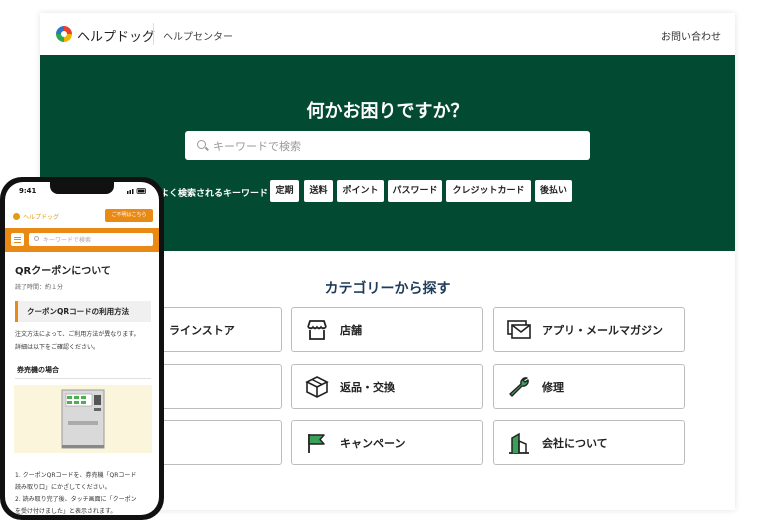  Describe the element at coordinates (64, 34) in the screenshot. I see `brand-logo-icon` at that location.